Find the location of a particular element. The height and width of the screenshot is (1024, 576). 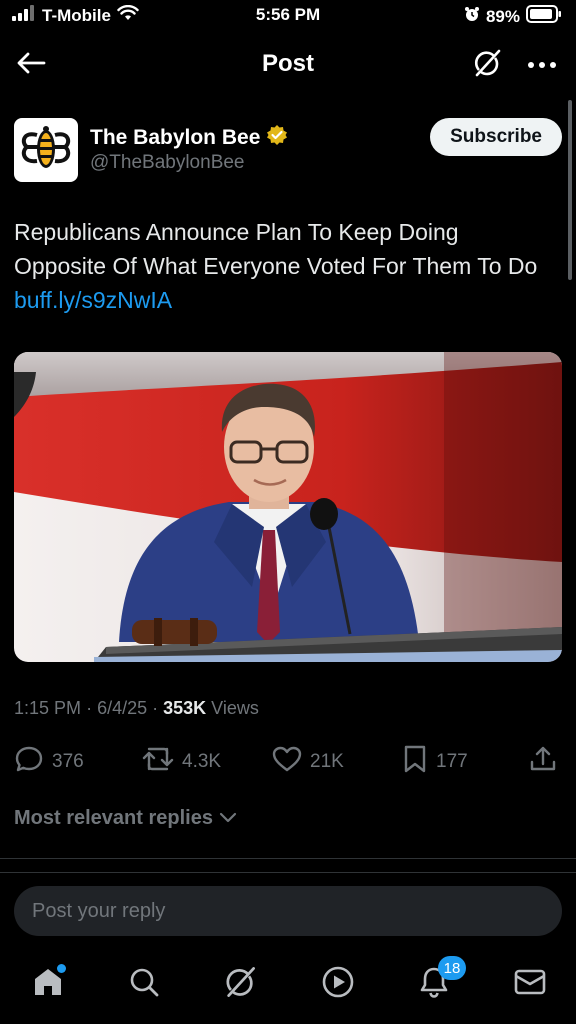

author-name-text: The Babylon Bee is located at coordinates (175, 137).